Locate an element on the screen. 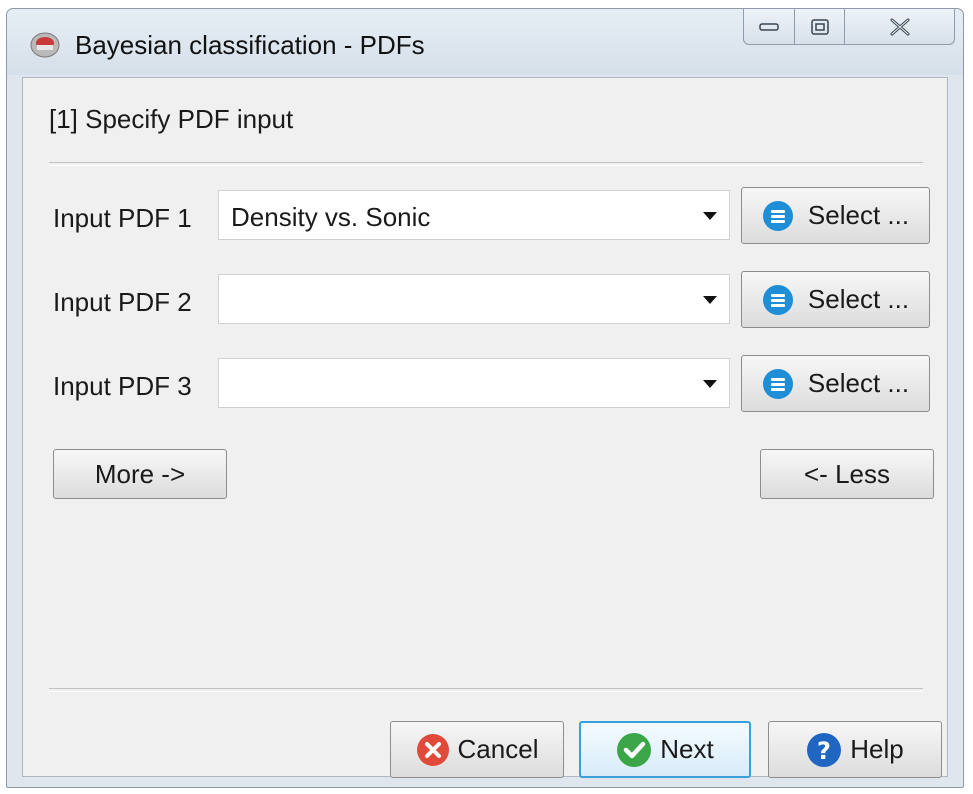 Image resolution: width=973 pixels, height=794 pixels. maximize-icon is located at coordinates (819, 26).